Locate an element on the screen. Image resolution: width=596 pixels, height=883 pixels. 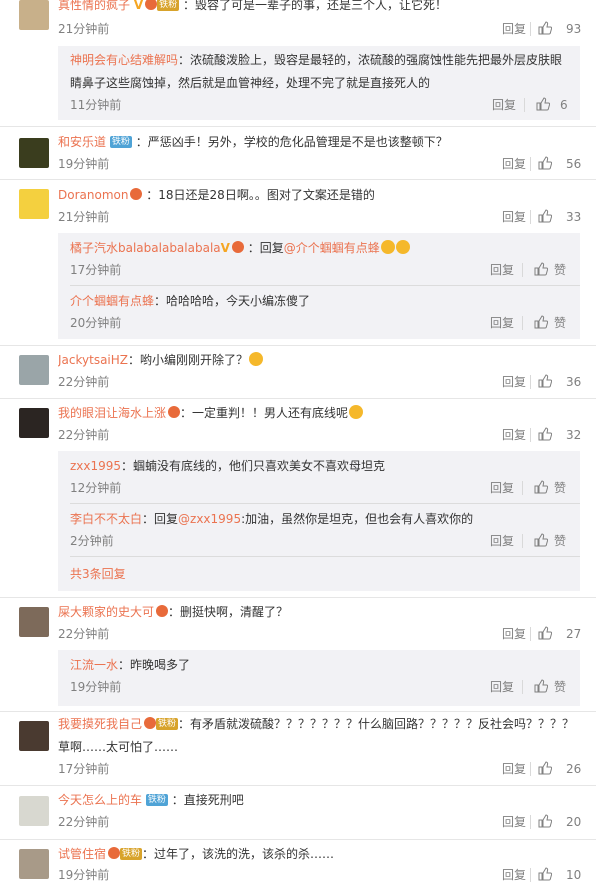
laugh-emoji-icon is located at coordinates (387, 247).